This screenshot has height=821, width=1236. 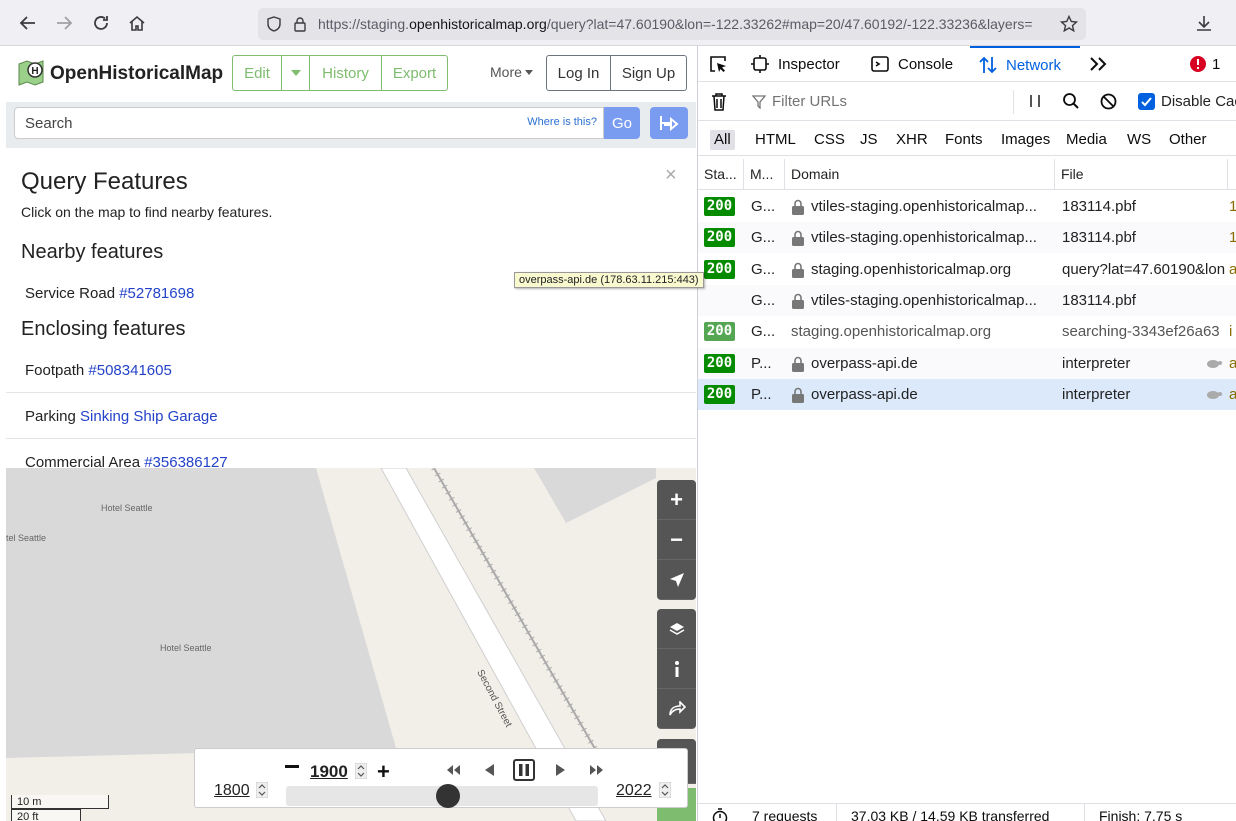 What do you see at coordinates (383, 772) in the screenshot?
I see `year-increment-button: +` at bounding box center [383, 772].